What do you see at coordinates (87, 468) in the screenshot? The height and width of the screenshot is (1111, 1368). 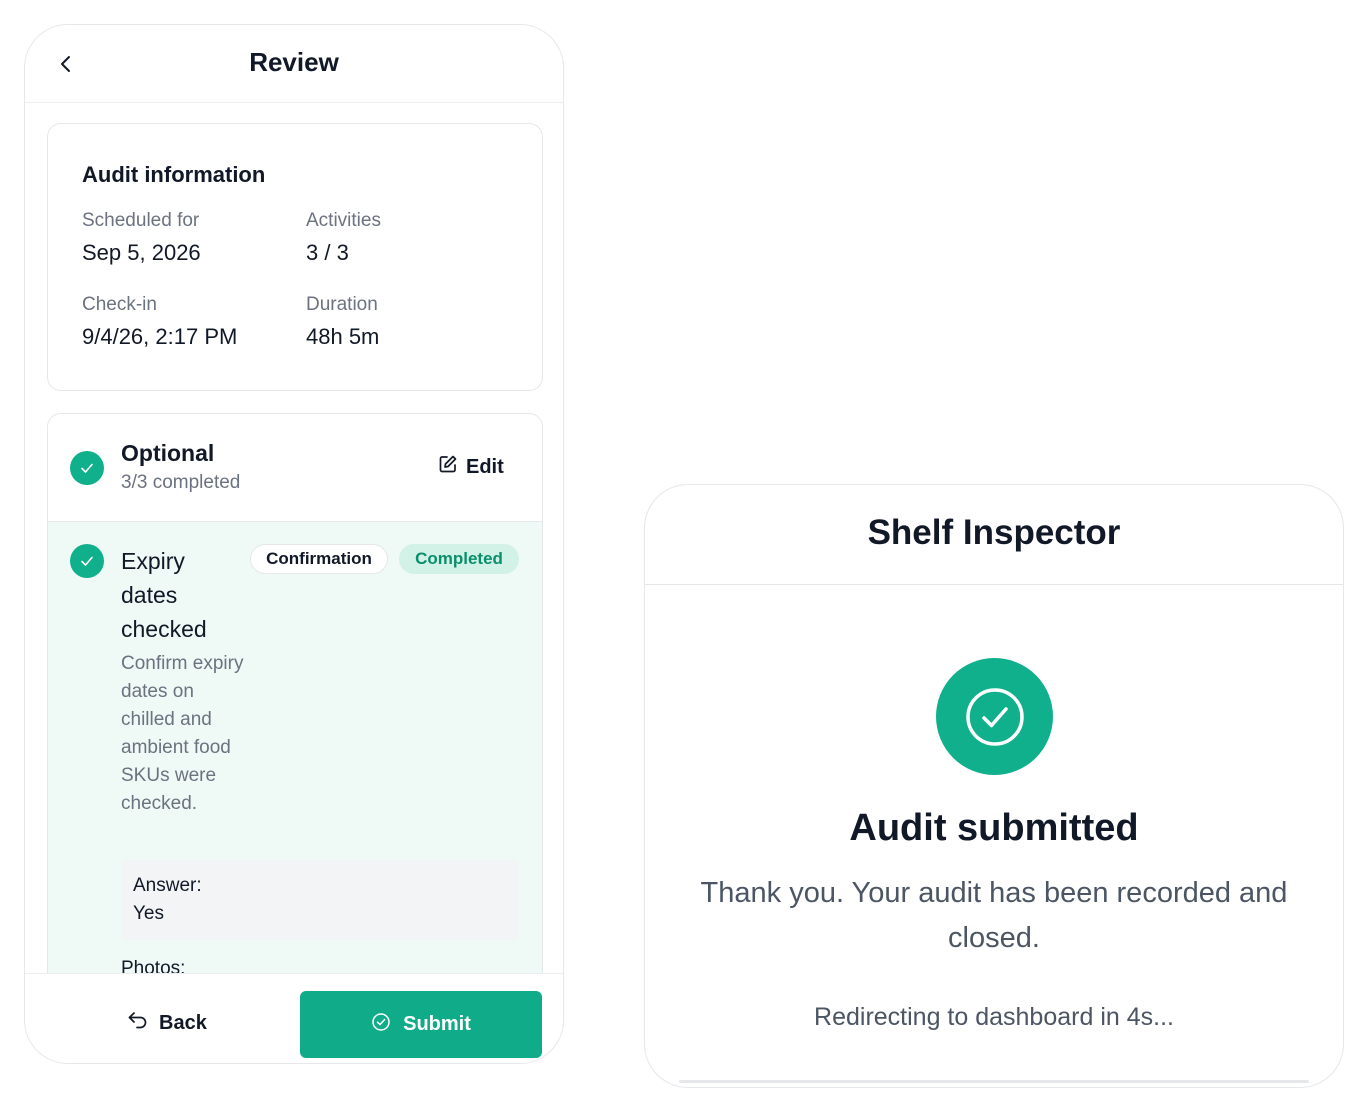 I see `section-check-icon` at bounding box center [87, 468].